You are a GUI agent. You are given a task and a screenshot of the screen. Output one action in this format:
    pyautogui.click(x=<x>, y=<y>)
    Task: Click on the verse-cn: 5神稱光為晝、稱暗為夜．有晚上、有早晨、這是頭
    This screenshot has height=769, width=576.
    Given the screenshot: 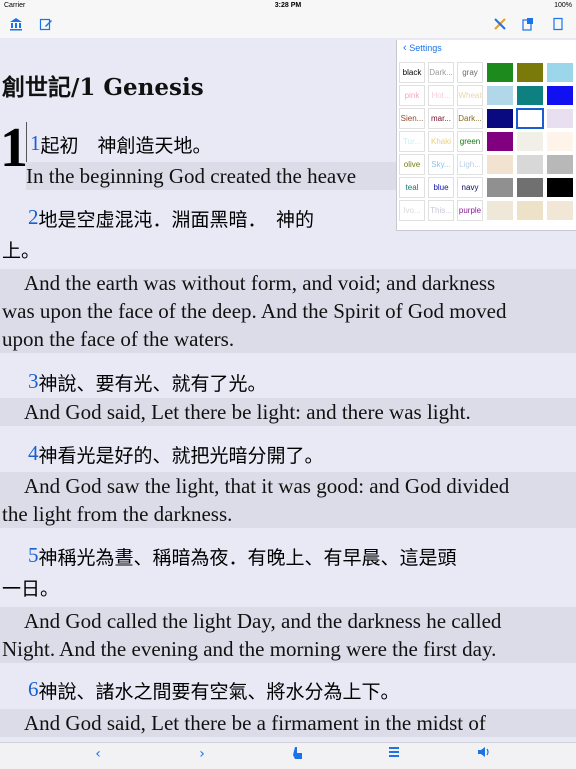 What is the action you would take?
    pyautogui.click(x=242, y=556)
    